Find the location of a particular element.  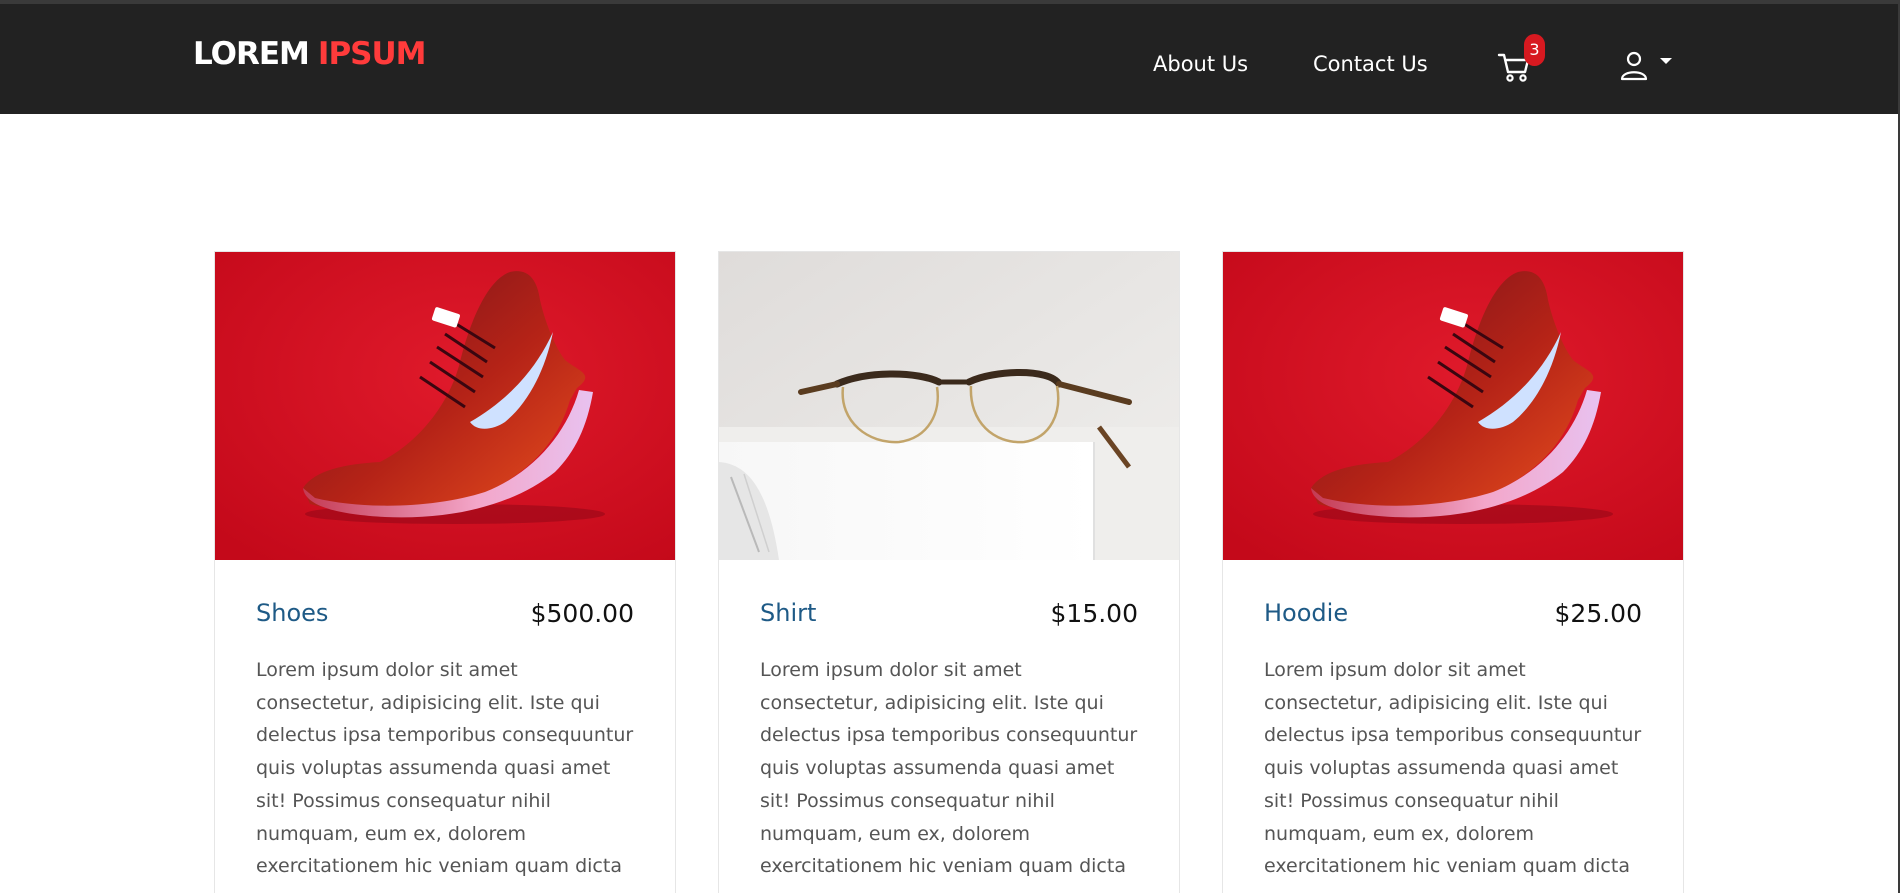

product-title: Shoes is located at coordinates (292, 613).